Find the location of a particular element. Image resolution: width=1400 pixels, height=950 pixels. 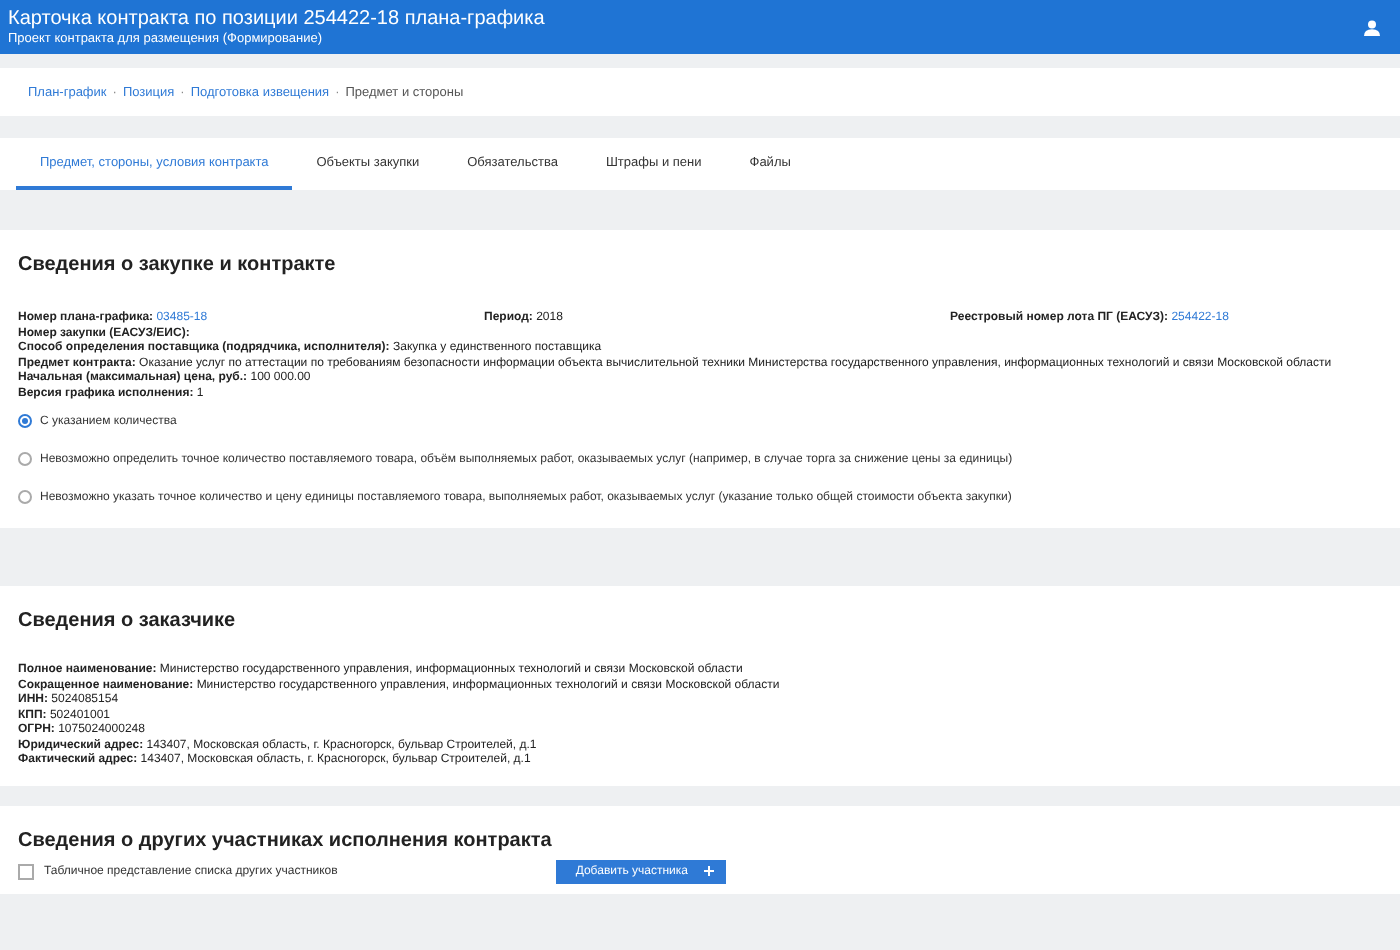

section-title: Сведения о заказчике is located at coordinates (128, 621).